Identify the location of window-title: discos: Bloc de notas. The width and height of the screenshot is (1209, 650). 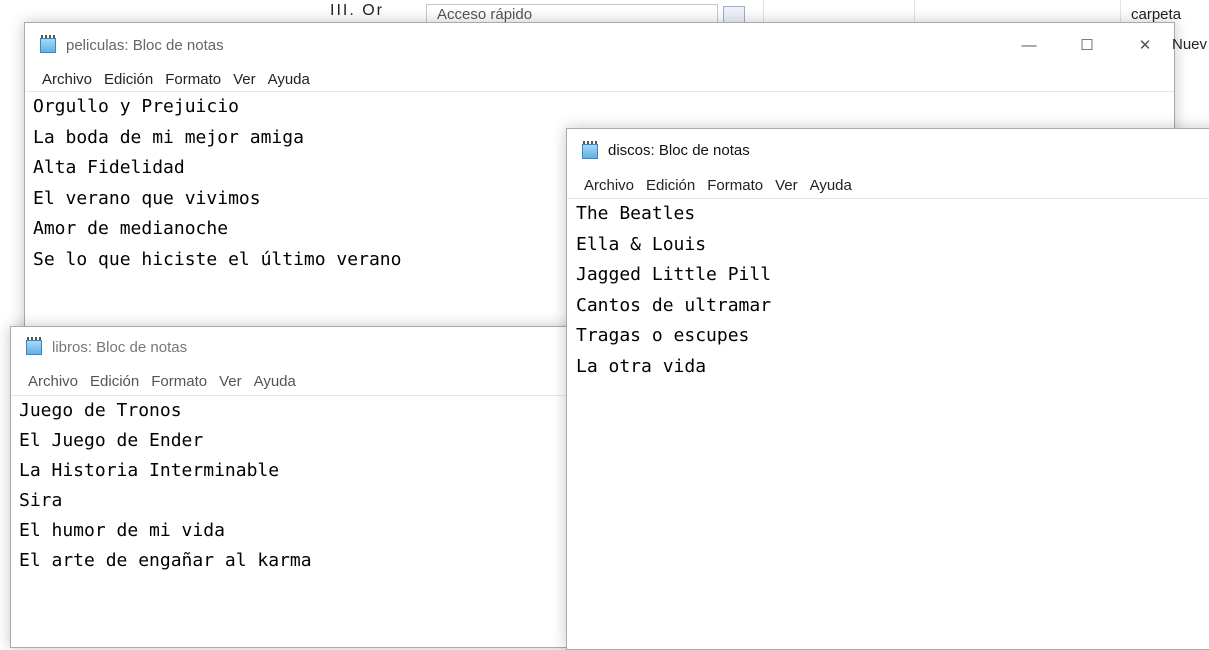
(679, 150).